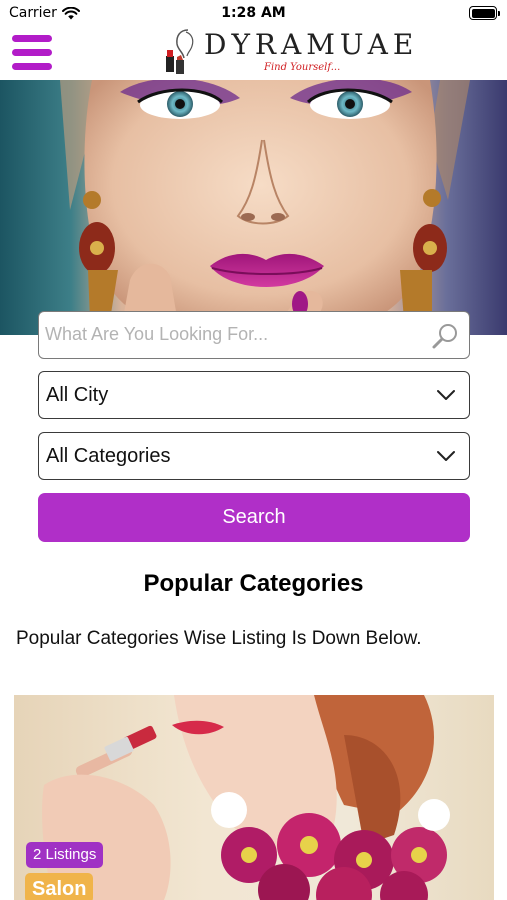 The width and height of the screenshot is (507, 900). I want to click on category-name-badge: Salon, so click(59, 886).